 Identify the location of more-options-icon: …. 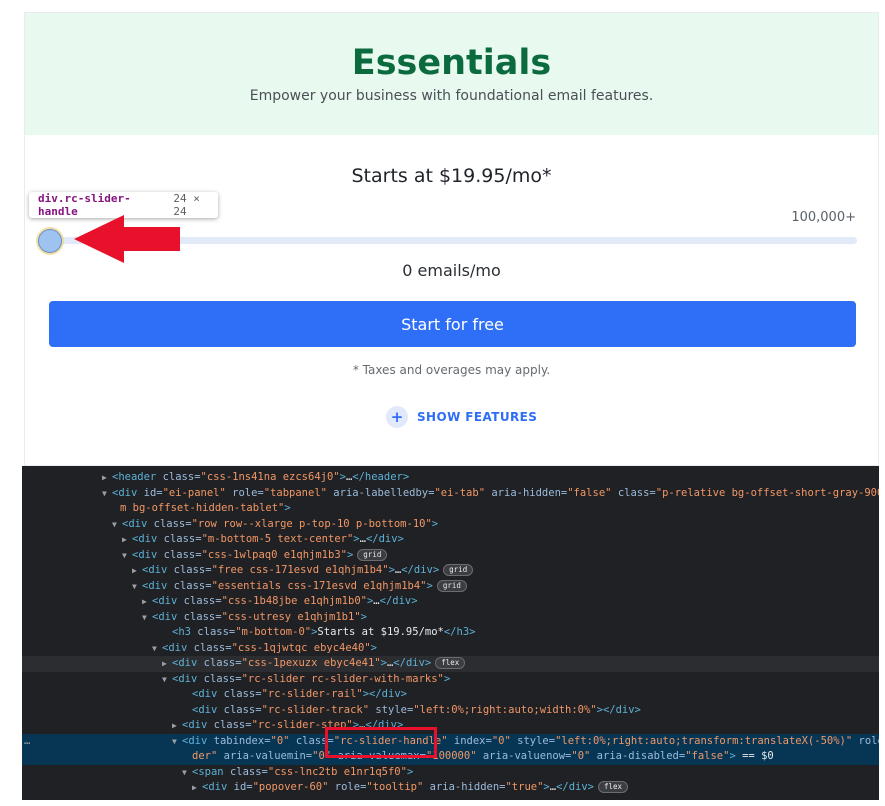
(27, 742).